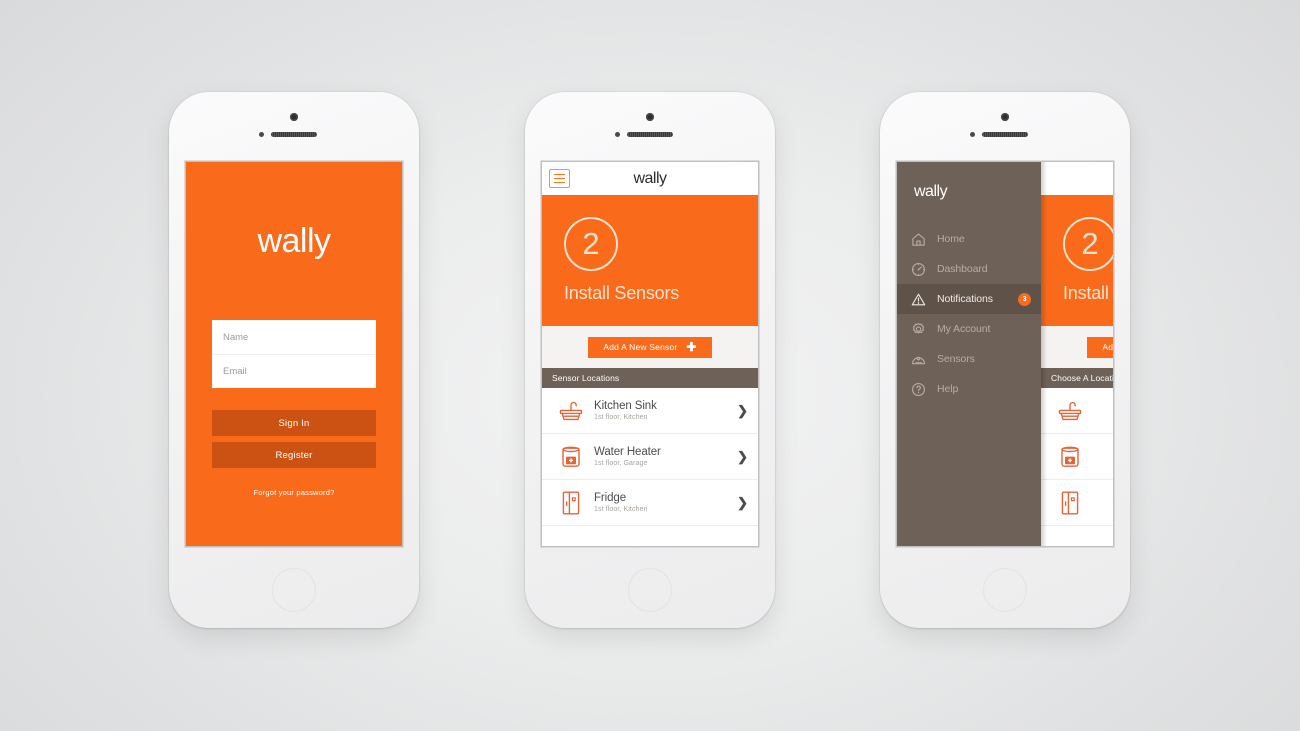  What do you see at coordinates (1077, 378) in the screenshot?
I see `choose-location-header: Choose A Location` at bounding box center [1077, 378].